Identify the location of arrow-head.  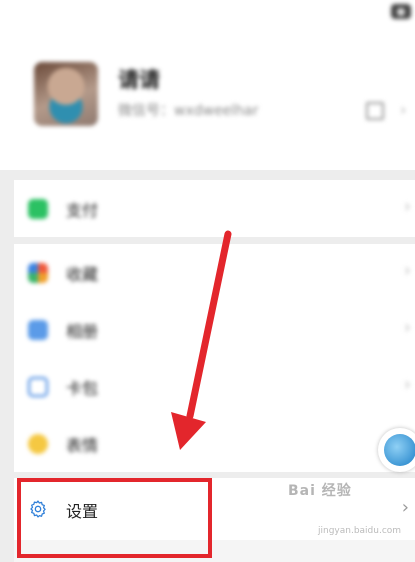
(188, 431).